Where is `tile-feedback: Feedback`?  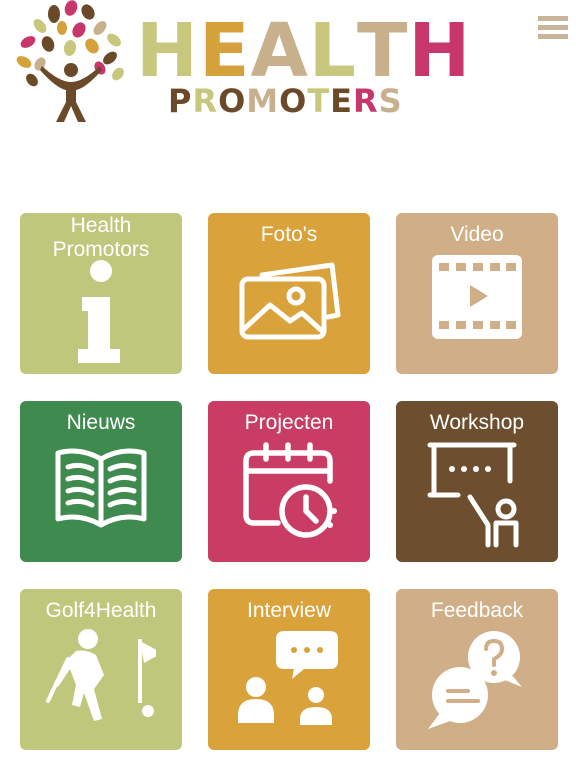
tile-feedback: Feedback is located at coordinates (477, 669).